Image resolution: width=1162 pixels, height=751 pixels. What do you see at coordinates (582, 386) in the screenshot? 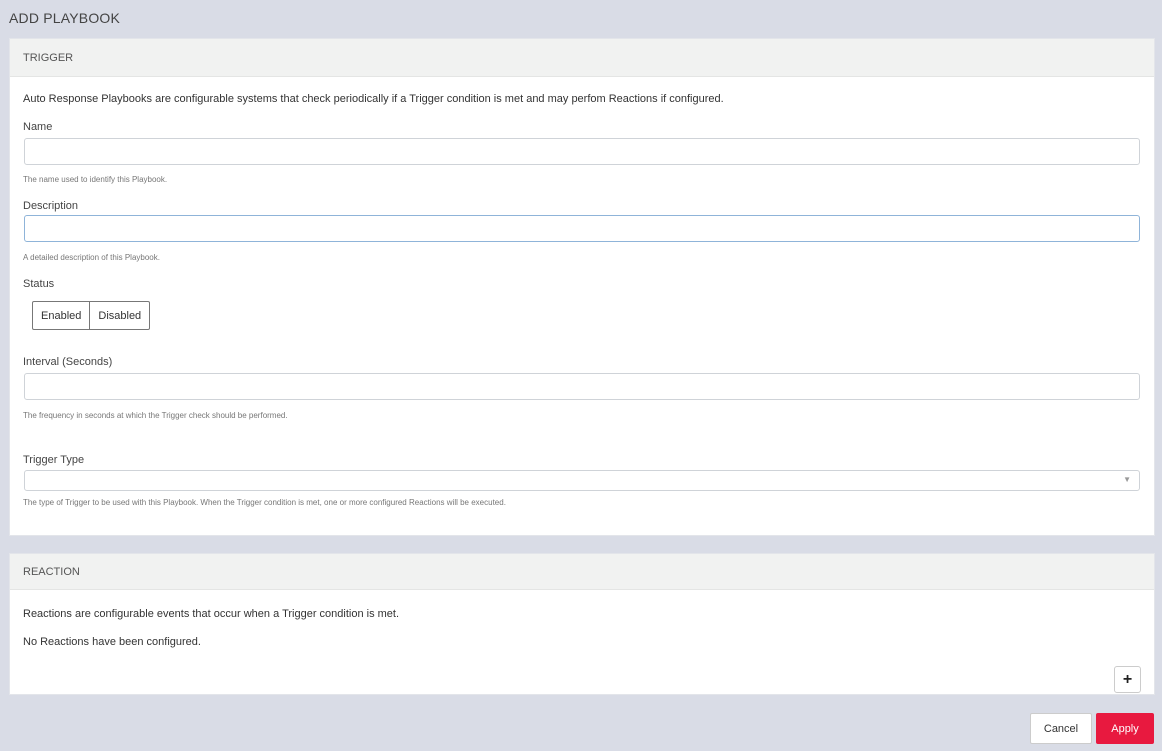
I see `interval-input` at bounding box center [582, 386].